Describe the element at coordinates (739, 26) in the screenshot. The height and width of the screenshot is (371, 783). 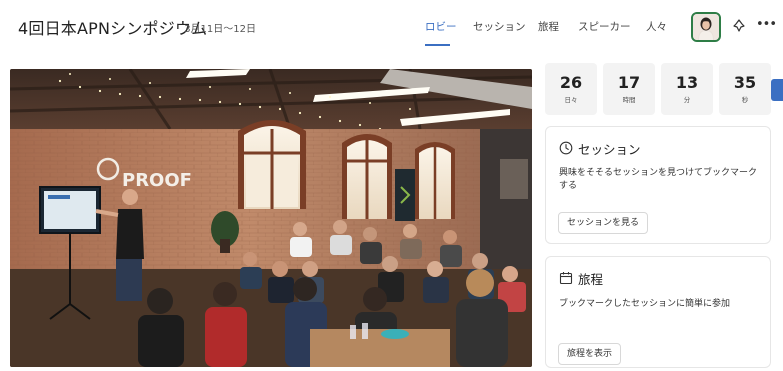
I see `pin-icon` at that location.